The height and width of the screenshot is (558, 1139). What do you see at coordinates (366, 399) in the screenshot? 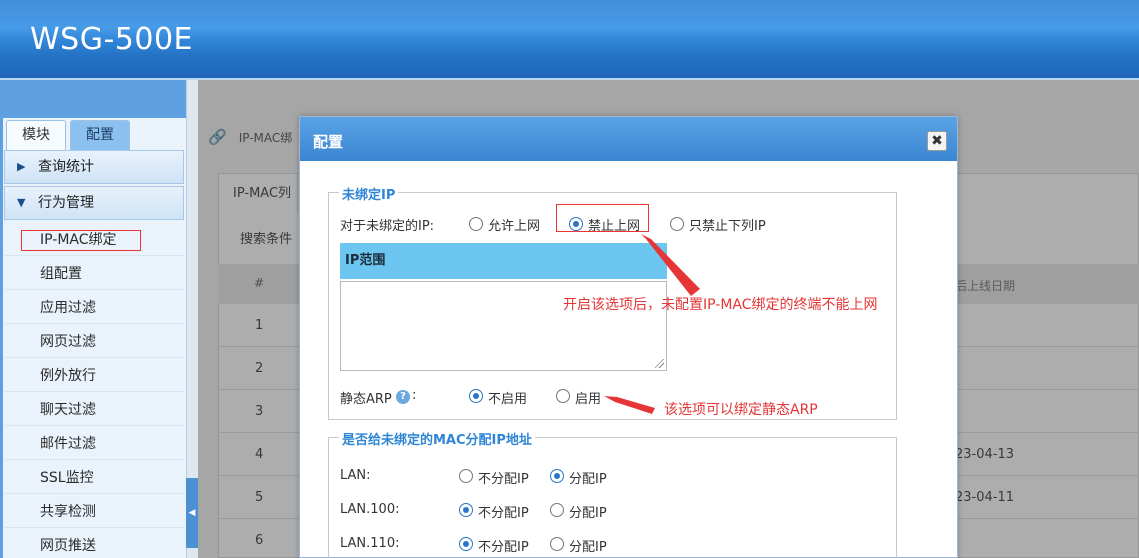
I see `static-arp-label: 静态ARP` at bounding box center [366, 399].